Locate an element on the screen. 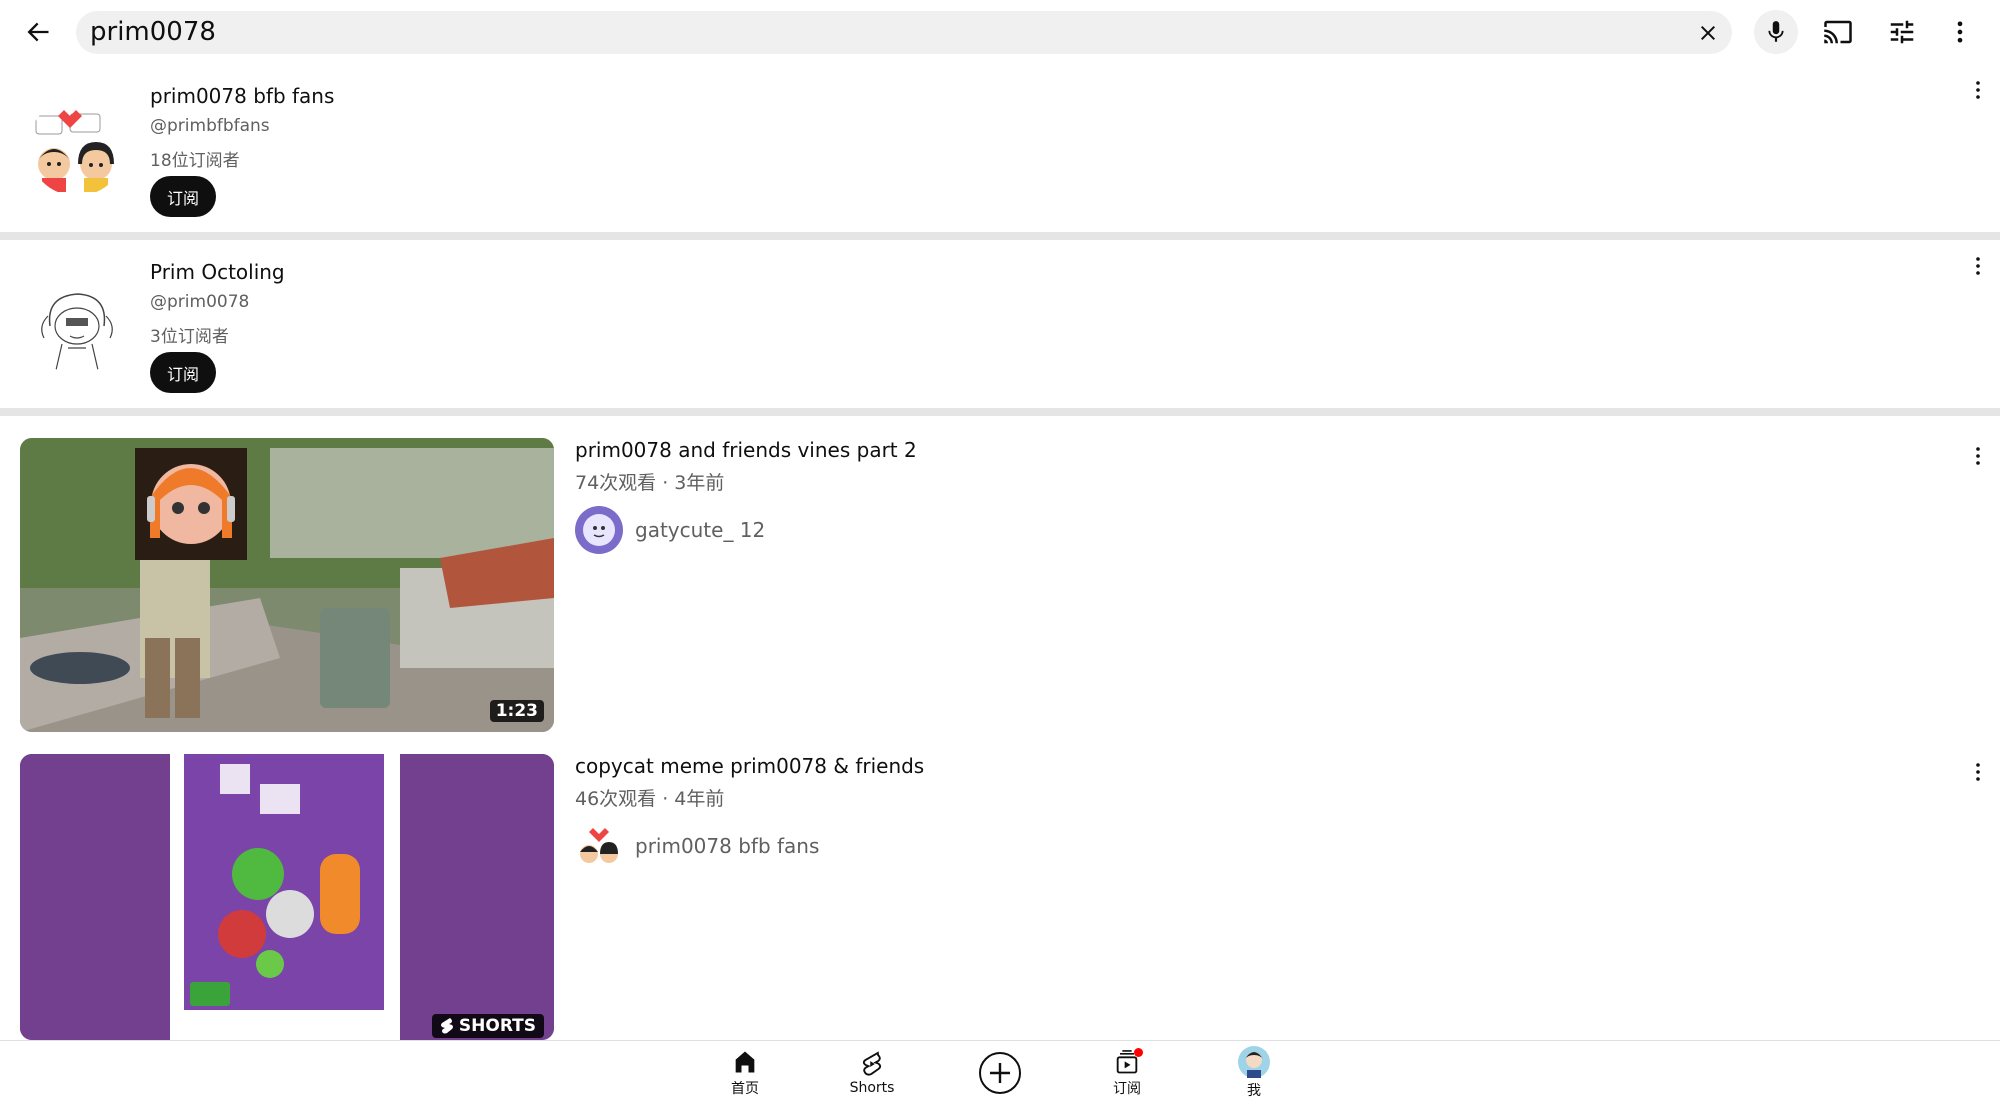 The width and height of the screenshot is (2000, 1104). more-options-button is located at coordinates (1960, 32).